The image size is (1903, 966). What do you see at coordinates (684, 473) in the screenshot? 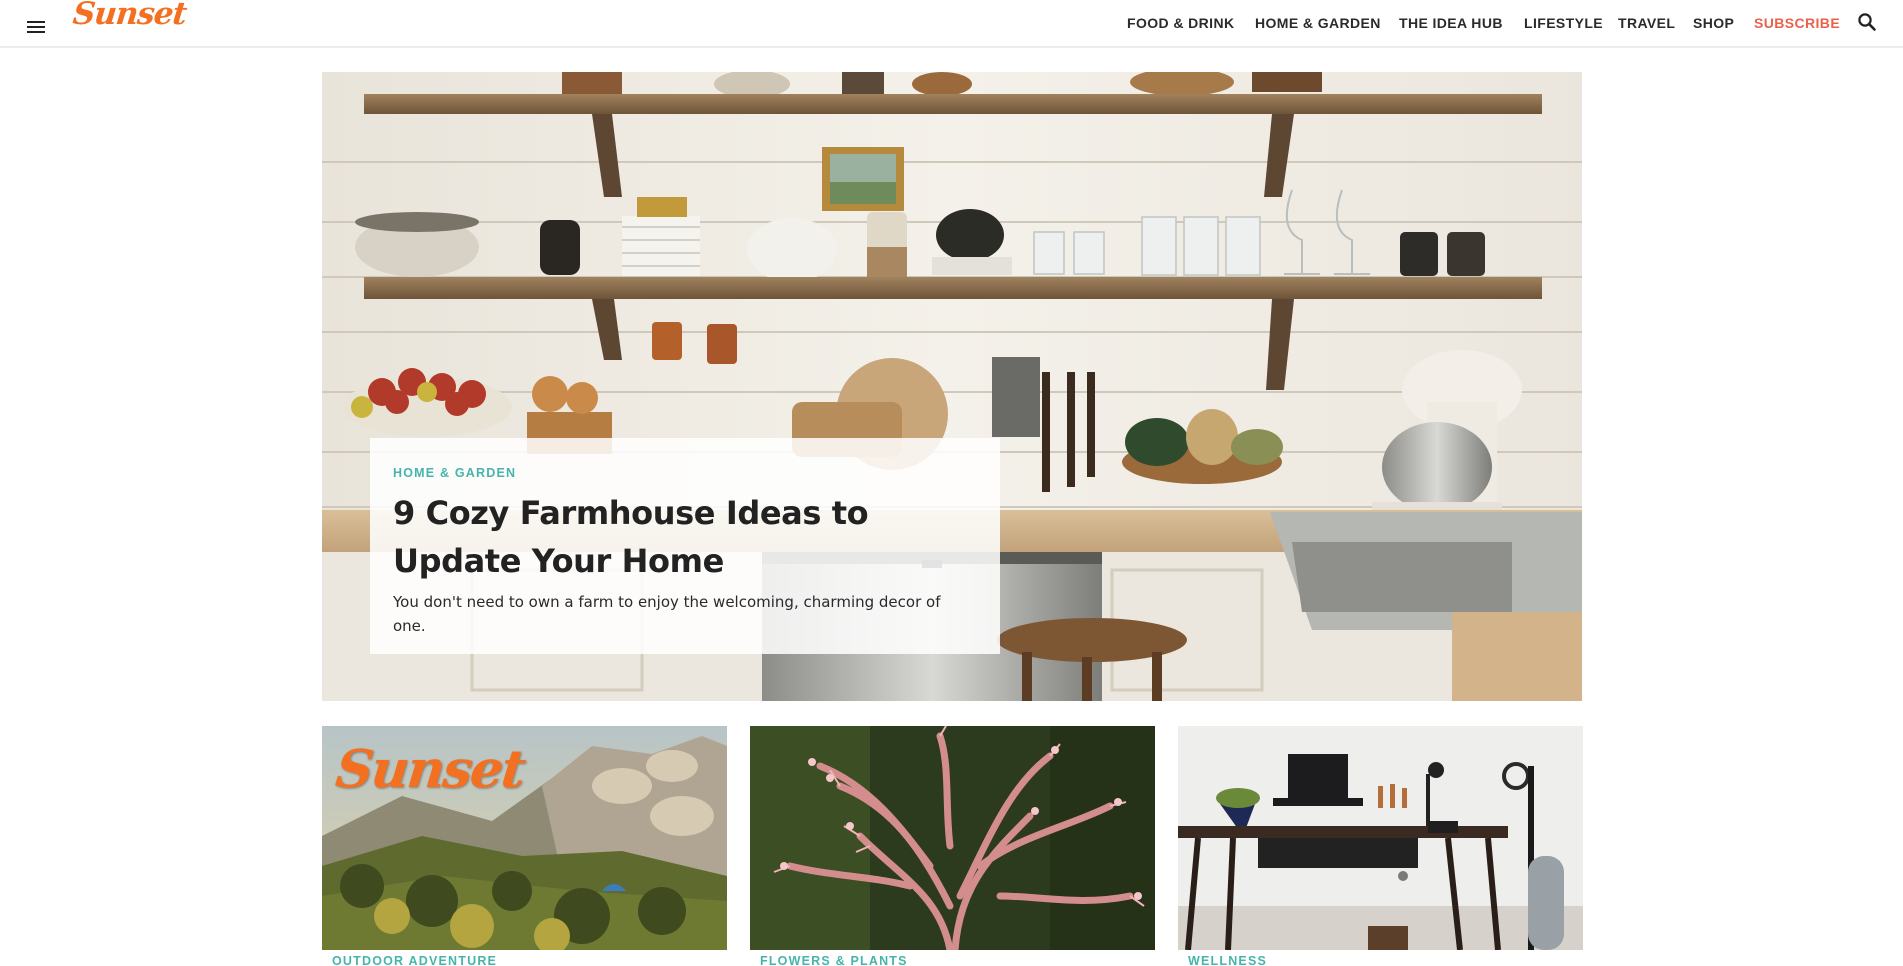
I see `hero-category-label: HOME & GARDEN` at bounding box center [684, 473].